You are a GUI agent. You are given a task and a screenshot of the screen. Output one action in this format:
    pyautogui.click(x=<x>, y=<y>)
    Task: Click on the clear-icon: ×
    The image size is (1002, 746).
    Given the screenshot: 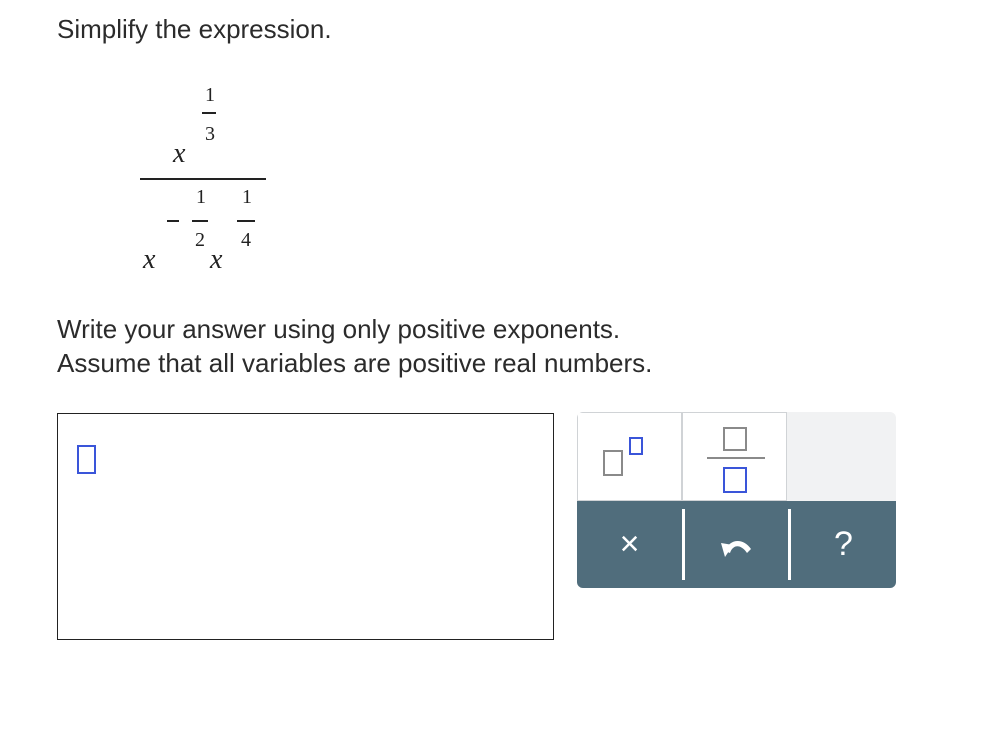 What is the action you would take?
    pyautogui.click(x=629, y=544)
    